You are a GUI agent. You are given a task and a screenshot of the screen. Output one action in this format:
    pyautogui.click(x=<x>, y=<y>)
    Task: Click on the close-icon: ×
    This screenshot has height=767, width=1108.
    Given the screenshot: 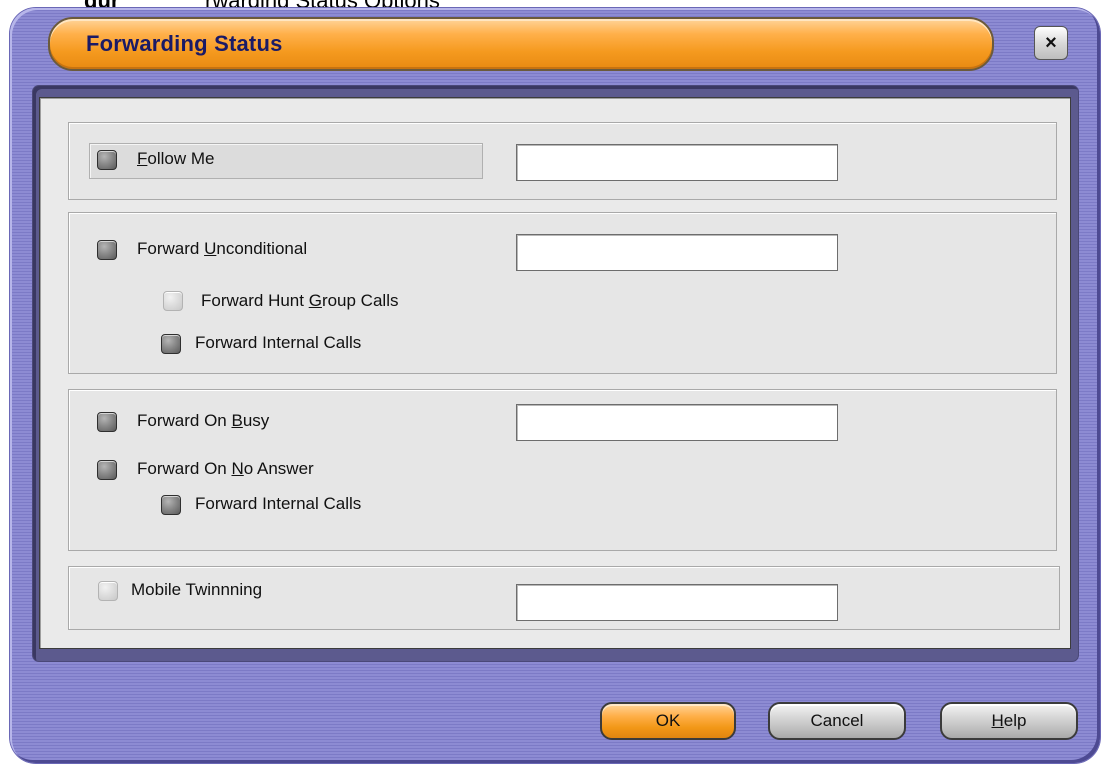 What is the action you would take?
    pyautogui.click(x=1051, y=43)
    